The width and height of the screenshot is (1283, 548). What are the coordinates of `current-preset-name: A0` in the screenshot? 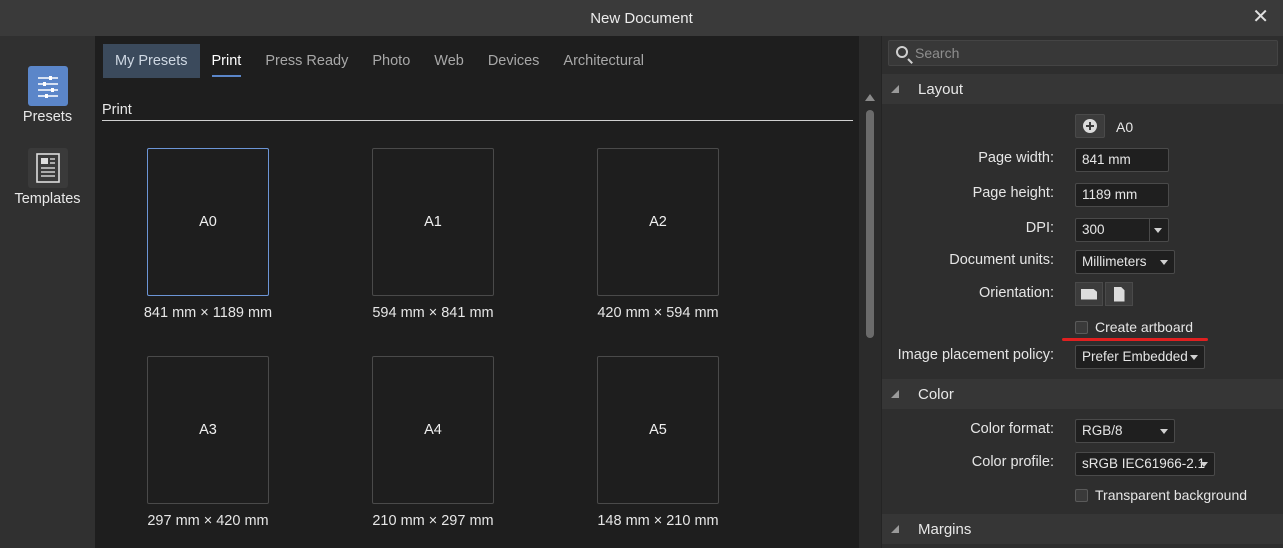 It's located at (1125, 127).